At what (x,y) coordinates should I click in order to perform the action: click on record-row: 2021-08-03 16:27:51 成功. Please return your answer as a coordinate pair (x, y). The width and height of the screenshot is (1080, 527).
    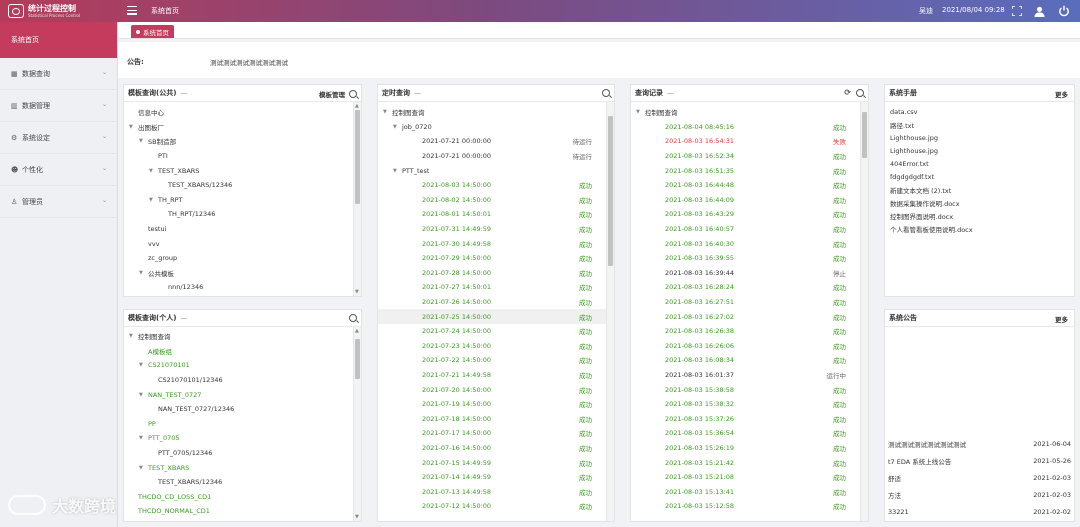
    Looking at the image, I should click on (749, 302).